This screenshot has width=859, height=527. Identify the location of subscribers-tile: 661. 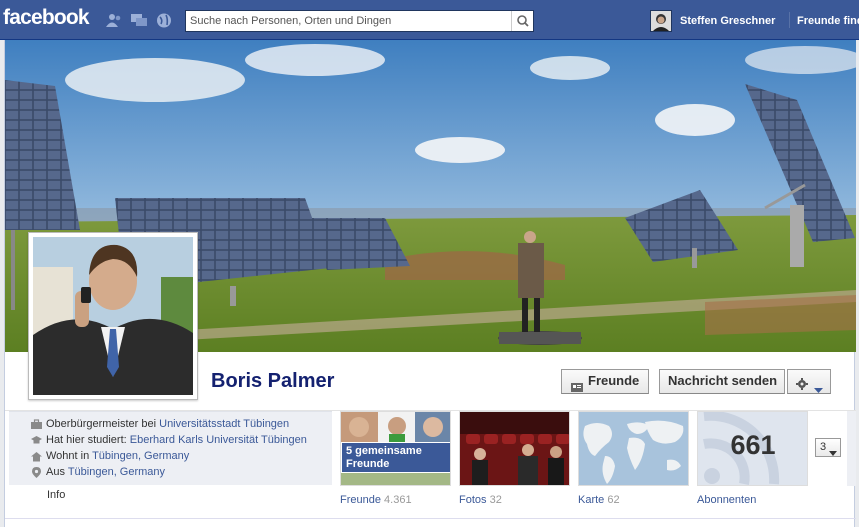
(752, 448).